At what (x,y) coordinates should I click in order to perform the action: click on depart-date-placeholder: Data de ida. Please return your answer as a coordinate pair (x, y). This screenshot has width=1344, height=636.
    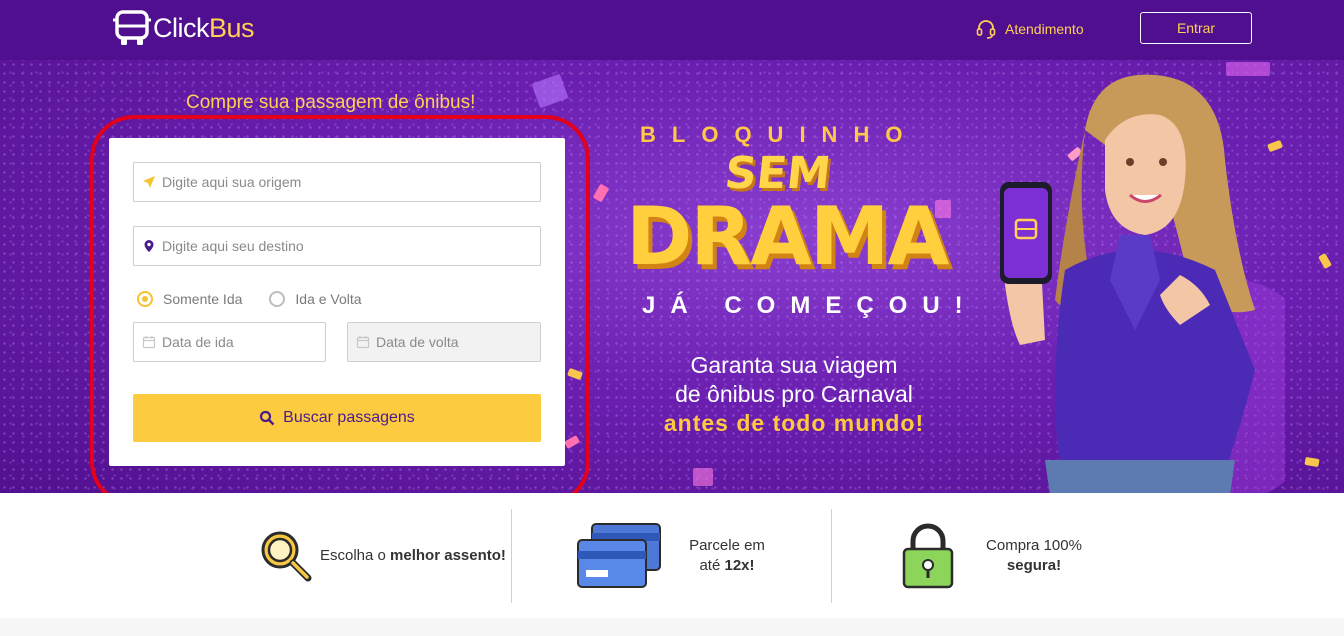
    Looking at the image, I should click on (198, 342).